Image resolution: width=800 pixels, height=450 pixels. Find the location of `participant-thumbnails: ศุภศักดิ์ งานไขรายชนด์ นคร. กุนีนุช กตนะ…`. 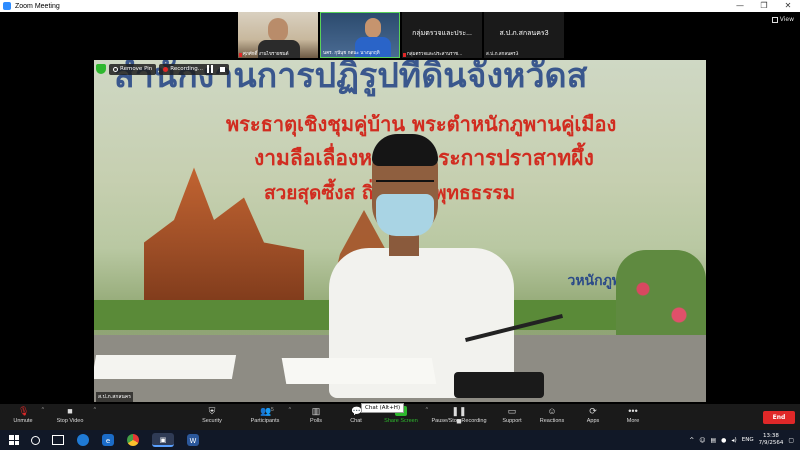

participant-thumbnails: ศุภศักดิ์ งานไขรายชนด์ นคร. กุนีนุช กตนะ… is located at coordinates (401, 35).